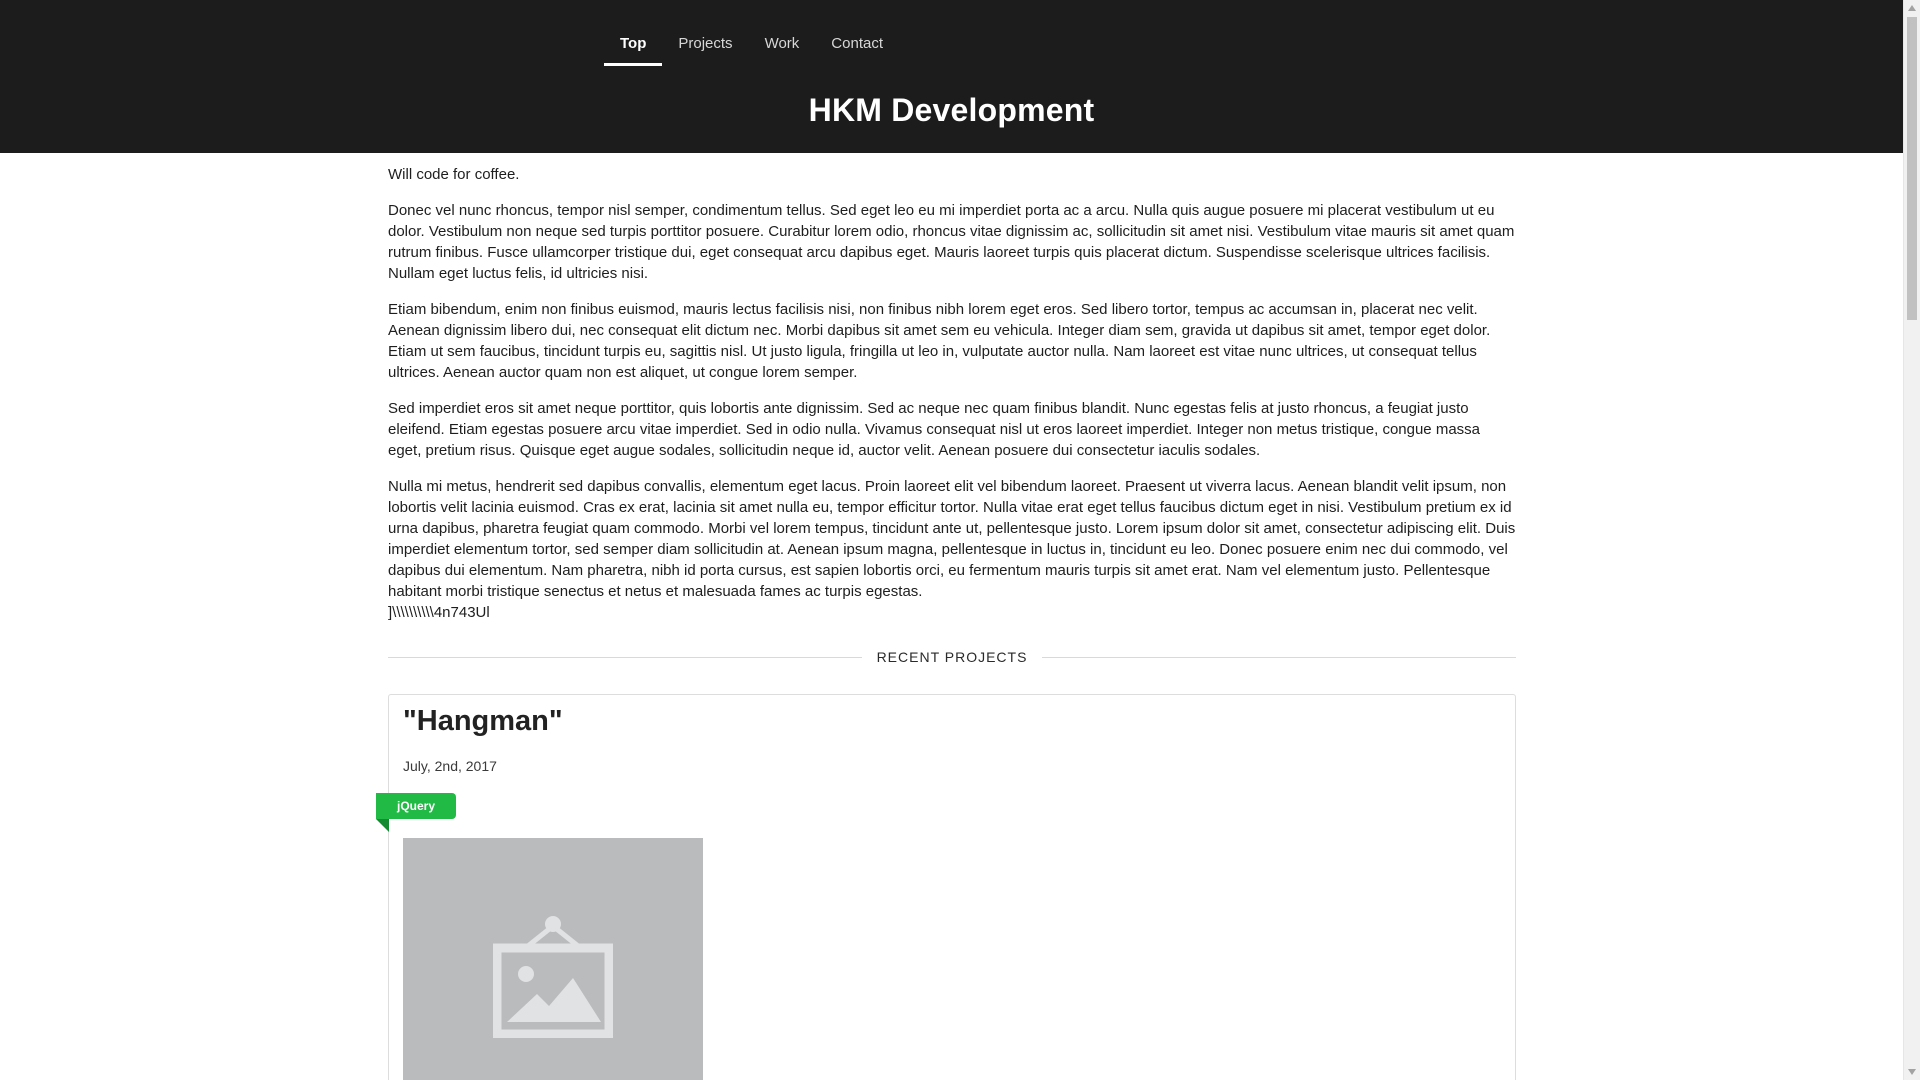 The width and height of the screenshot is (1920, 1080). What do you see at coordinates (951, 110) in the screenshot?
I see `site-title: HKM Development` at bounding box center [951, 110].